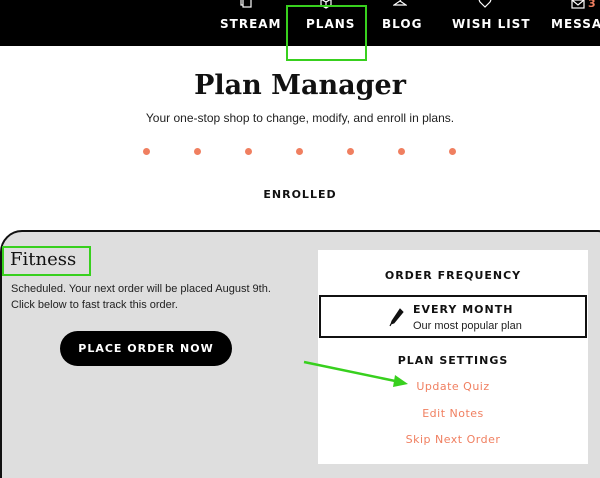 This screenshot has width=600, height=478. What do you see at coordinates (94, 305) in the screenshot?
I see `plan-description-line: Click below to fast track this order.` at bounding box center [94, 305].